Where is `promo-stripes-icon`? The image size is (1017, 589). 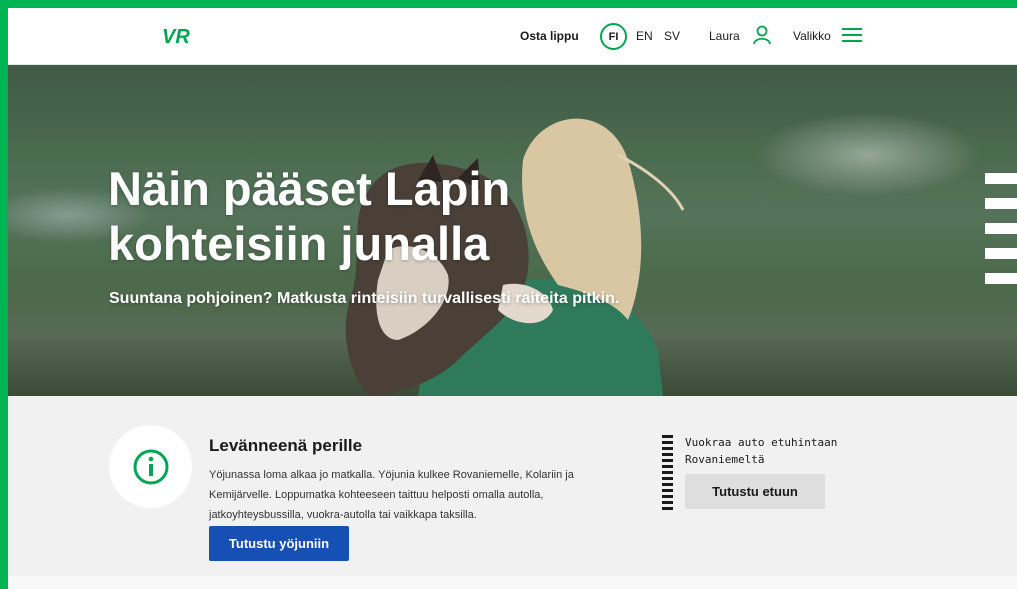
promo-stripes-icon is located at coordinates (668, 475).